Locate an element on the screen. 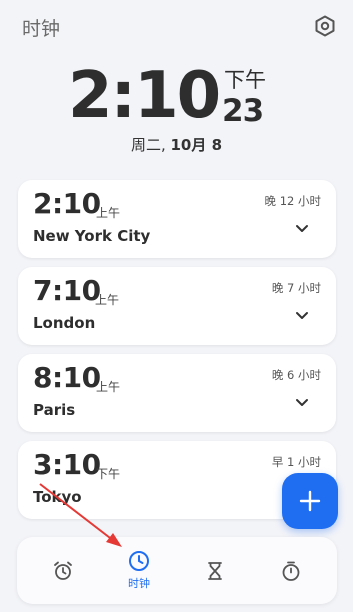 The height and width of the screenshot is (612, 353). app-title: 时钟 is located at coordinates (41, 29).